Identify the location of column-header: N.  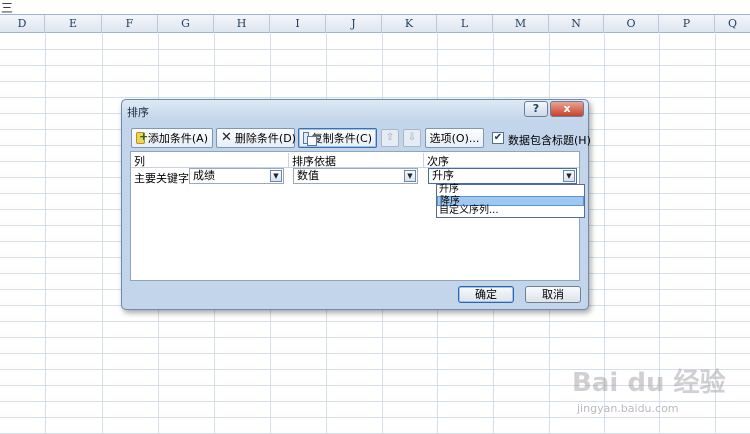
(576, 24).